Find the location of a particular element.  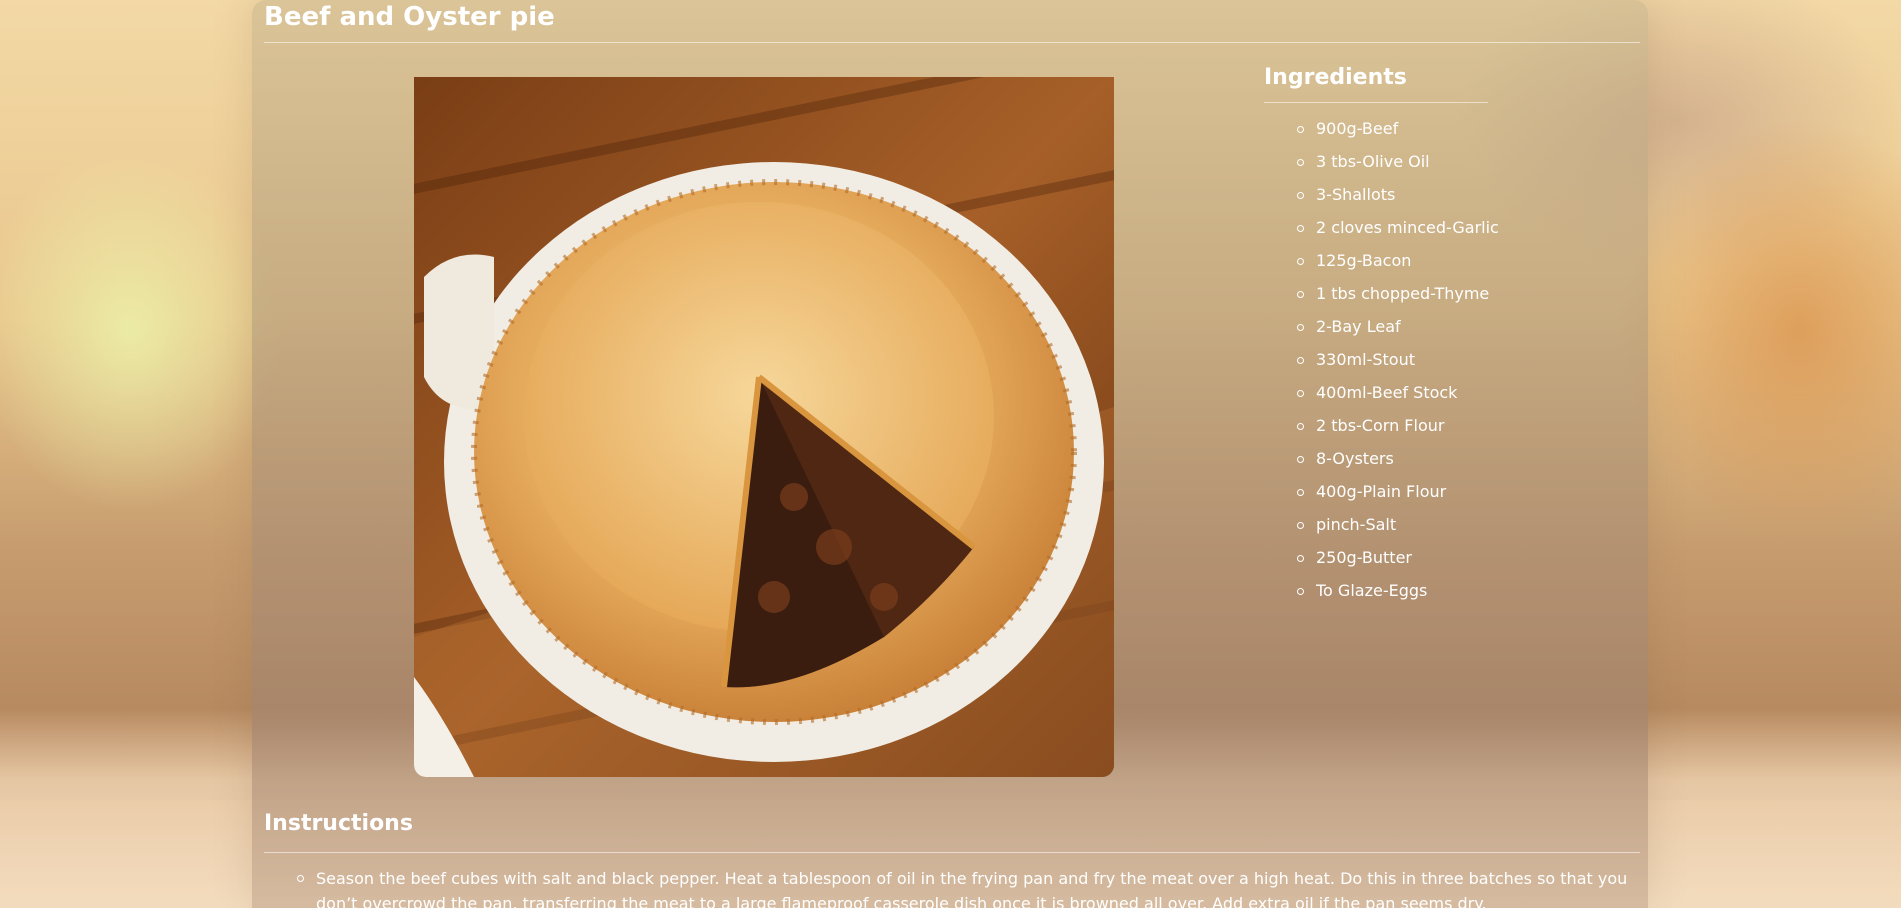

instructions-heading: Instructions is located at coordinates (338, 823).